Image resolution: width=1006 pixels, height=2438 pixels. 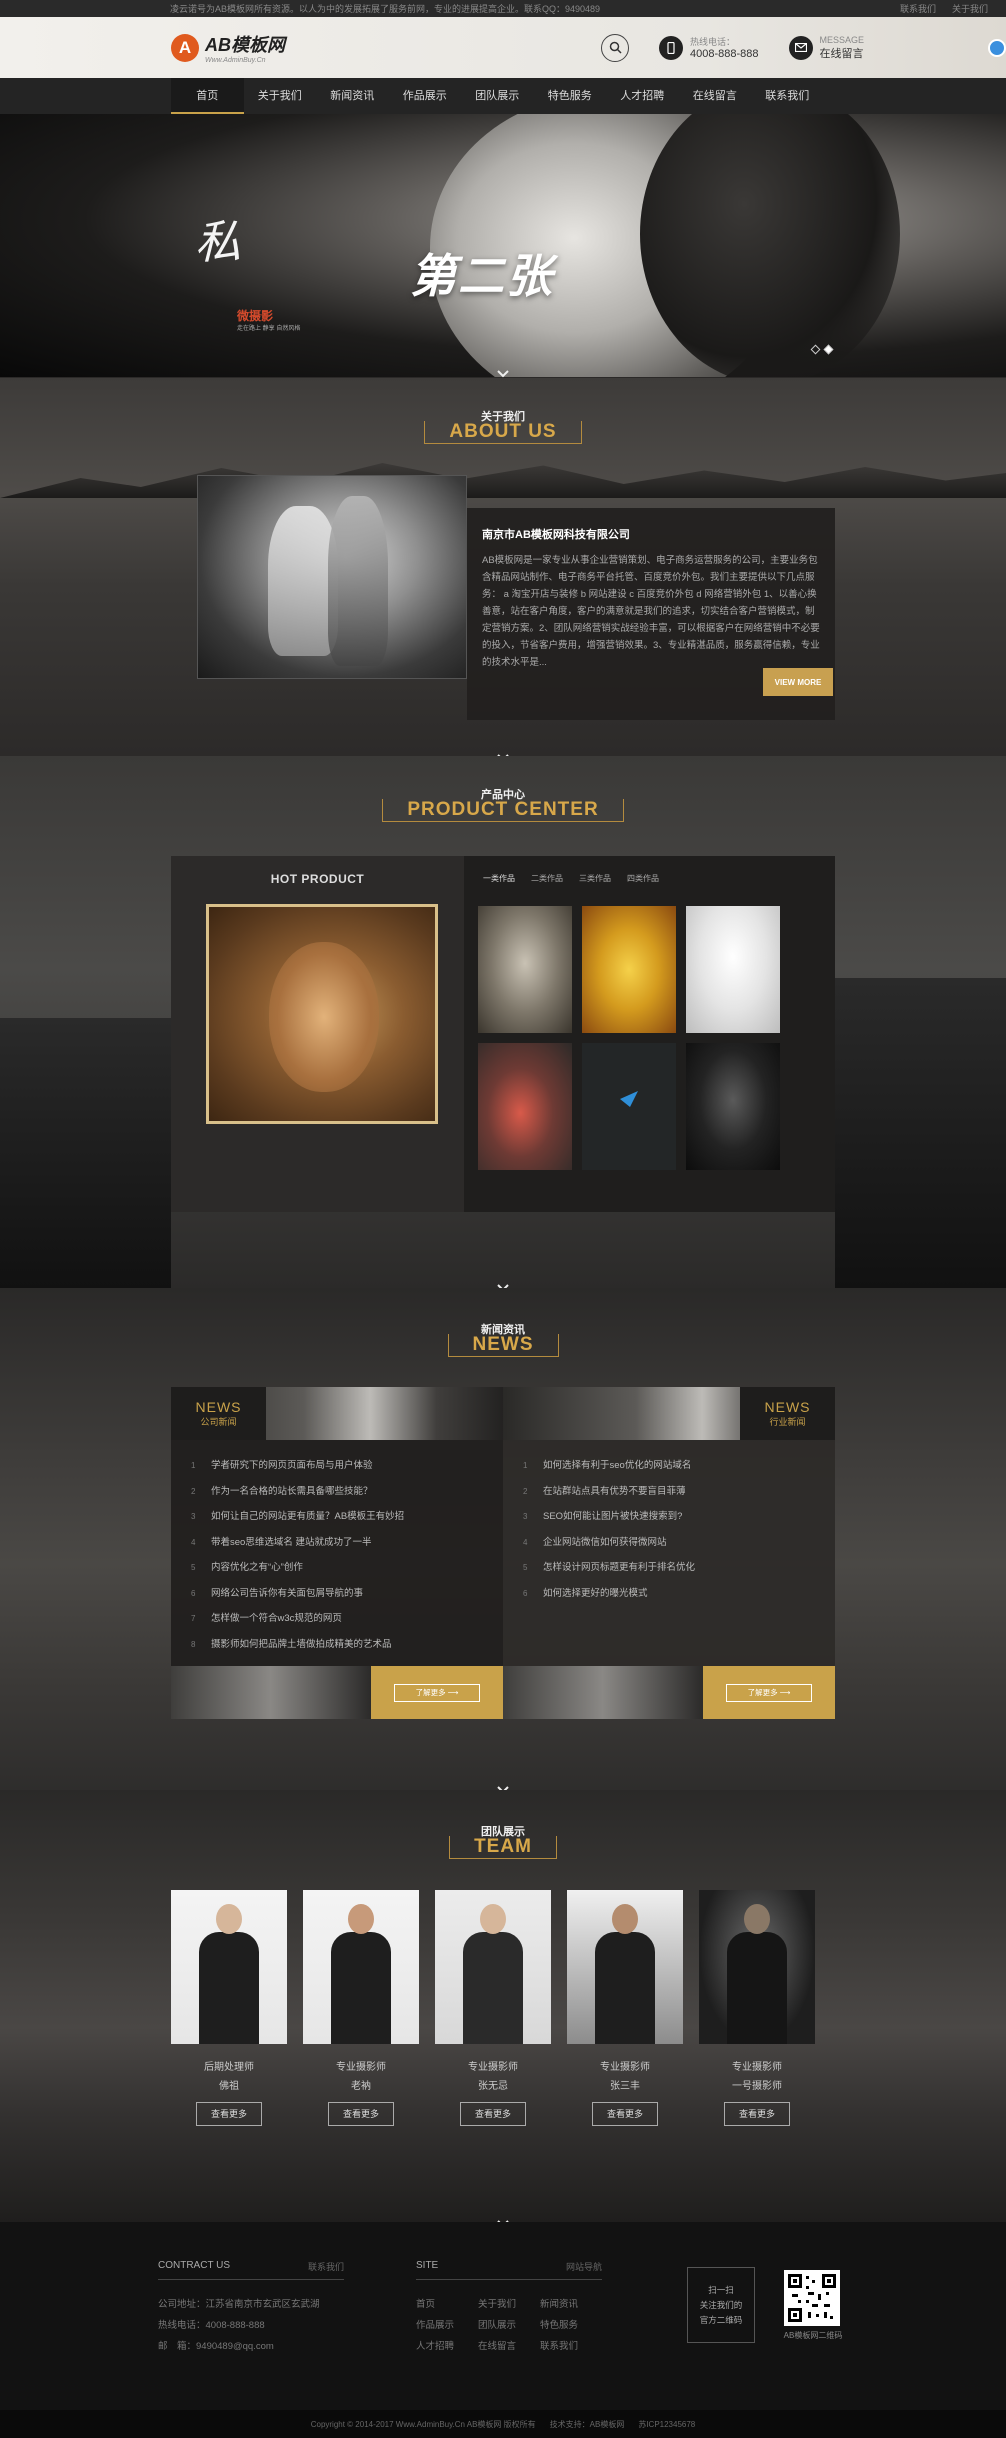 I want to click on footer-link: 作品展示, so click(x=447, y=2325).